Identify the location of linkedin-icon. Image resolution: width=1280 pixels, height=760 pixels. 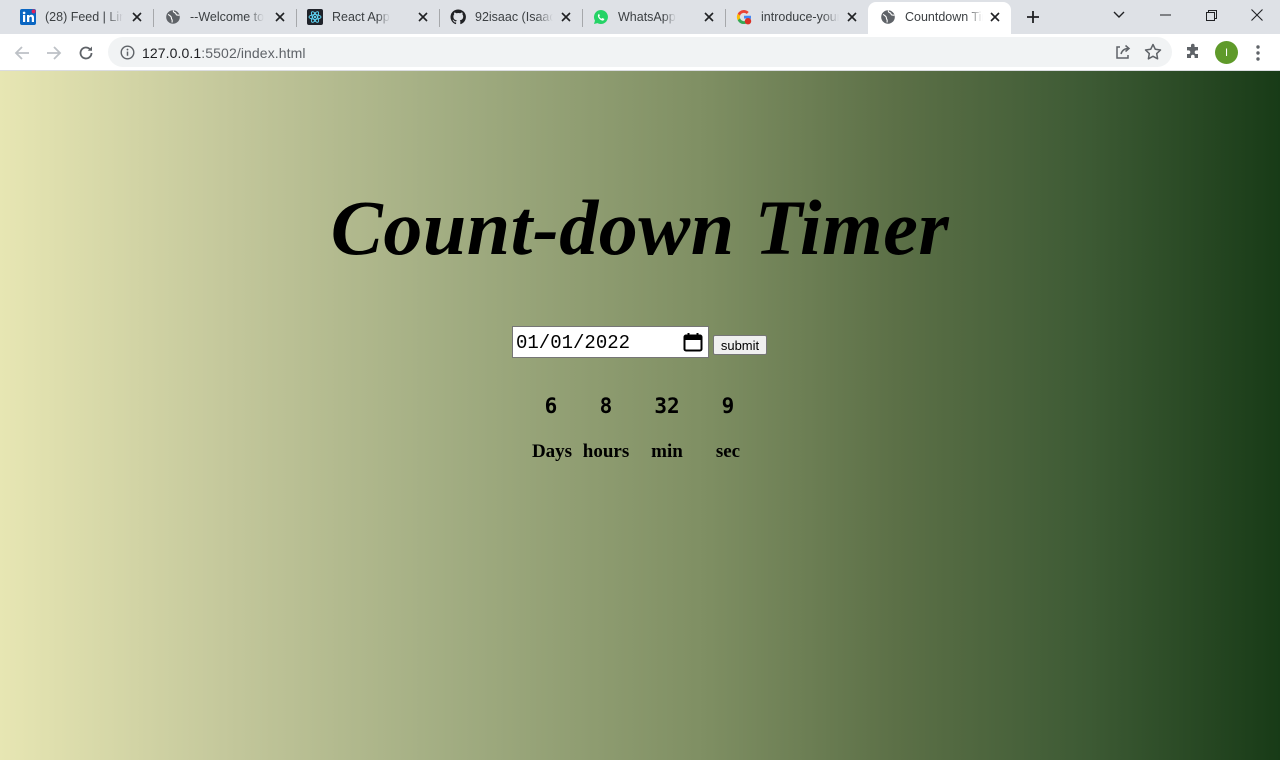
(28, 17).